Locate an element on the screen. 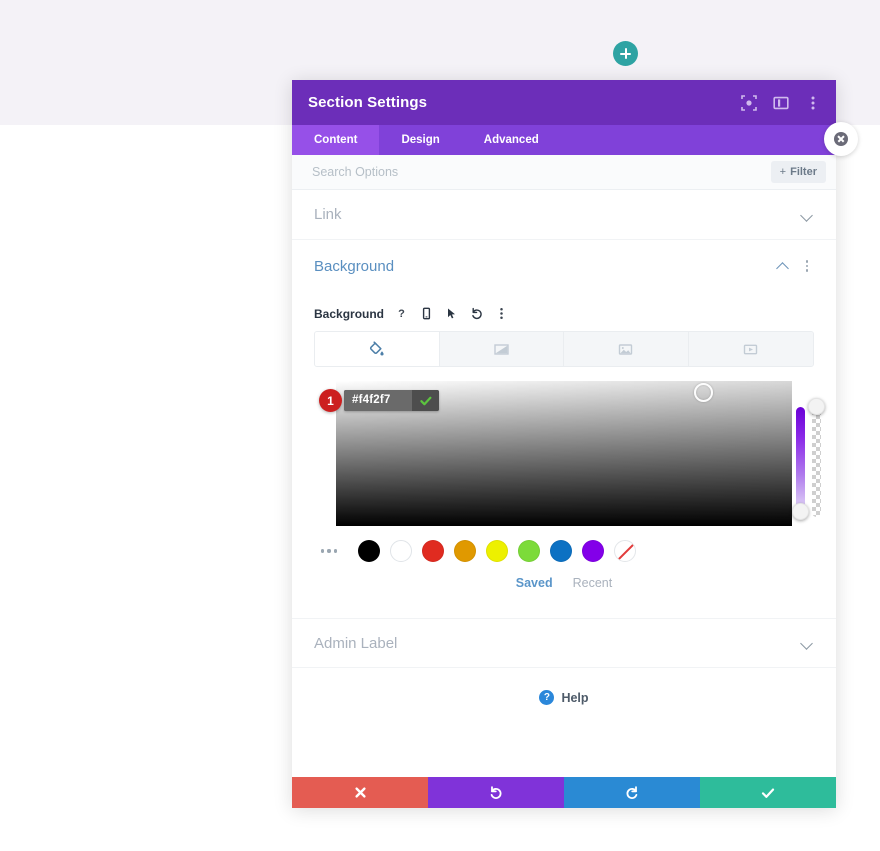 The image size is (880, 851). undo-button is located at coordinates (496, 792).